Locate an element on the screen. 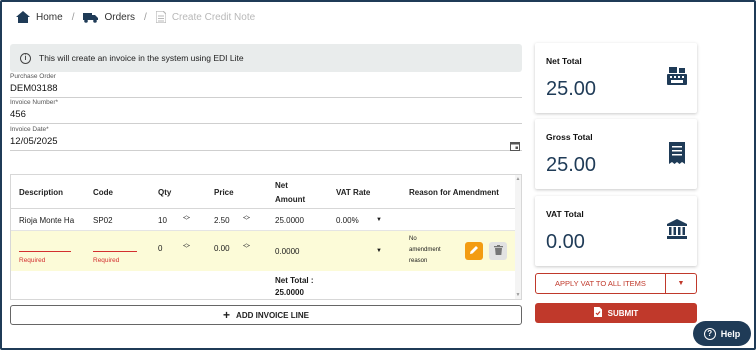 This screenshot has height=350, width=756. pencil-icon is located at coordinates (474, 251).